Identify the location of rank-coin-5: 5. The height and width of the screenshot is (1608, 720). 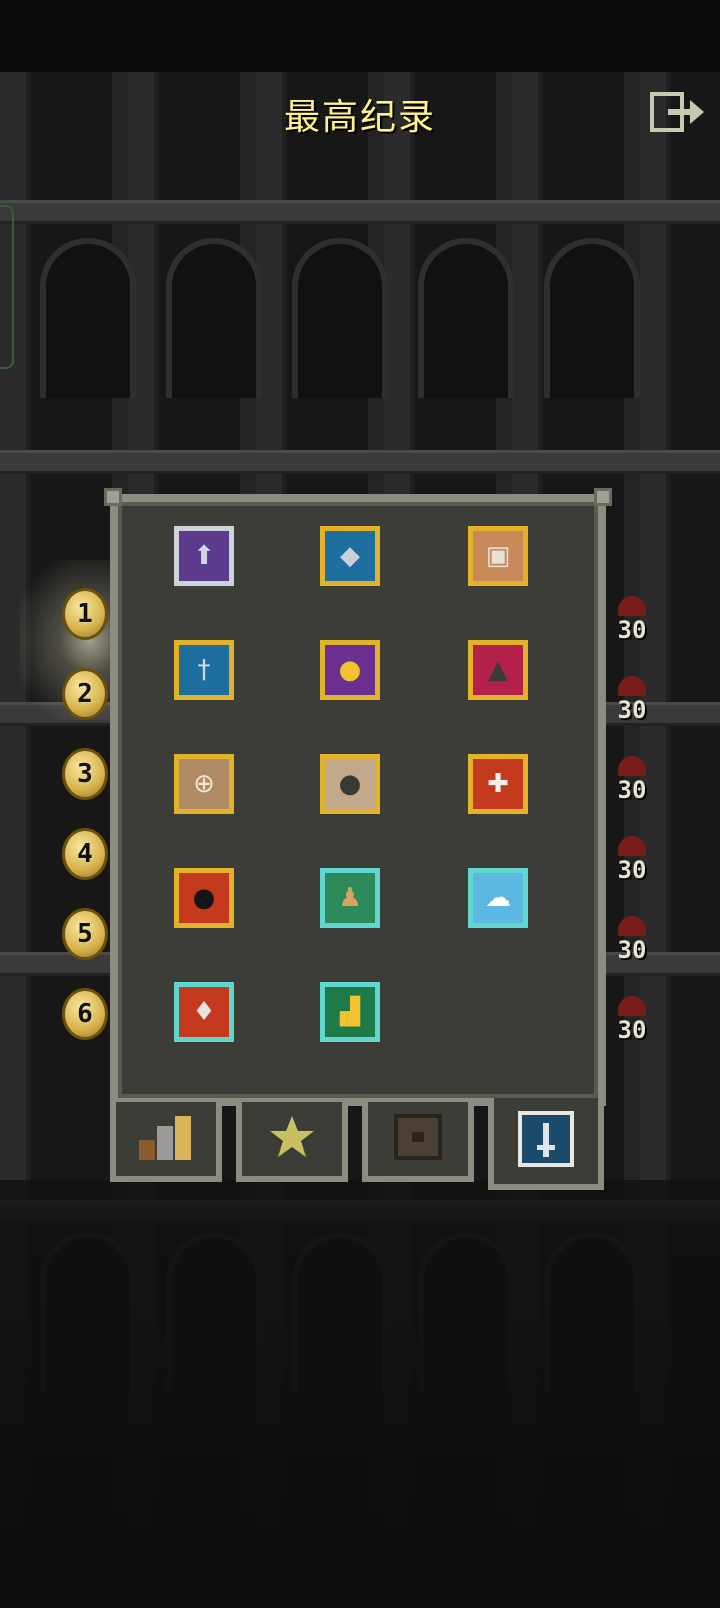
(85, 934).